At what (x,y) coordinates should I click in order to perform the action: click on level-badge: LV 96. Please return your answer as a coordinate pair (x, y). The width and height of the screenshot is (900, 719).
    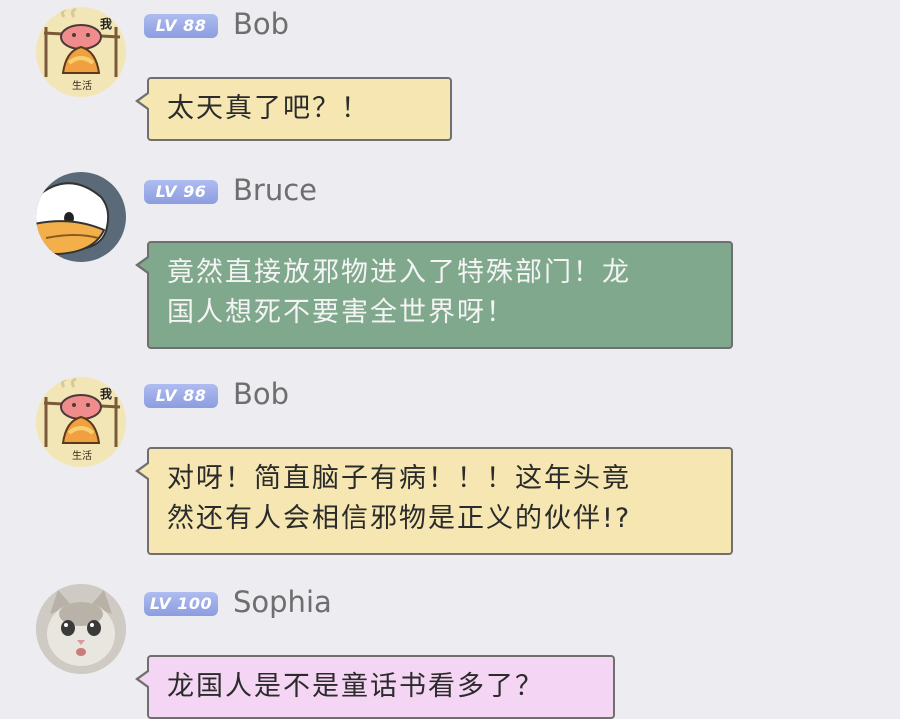
    Looking at the image, I should click on (181, 192).